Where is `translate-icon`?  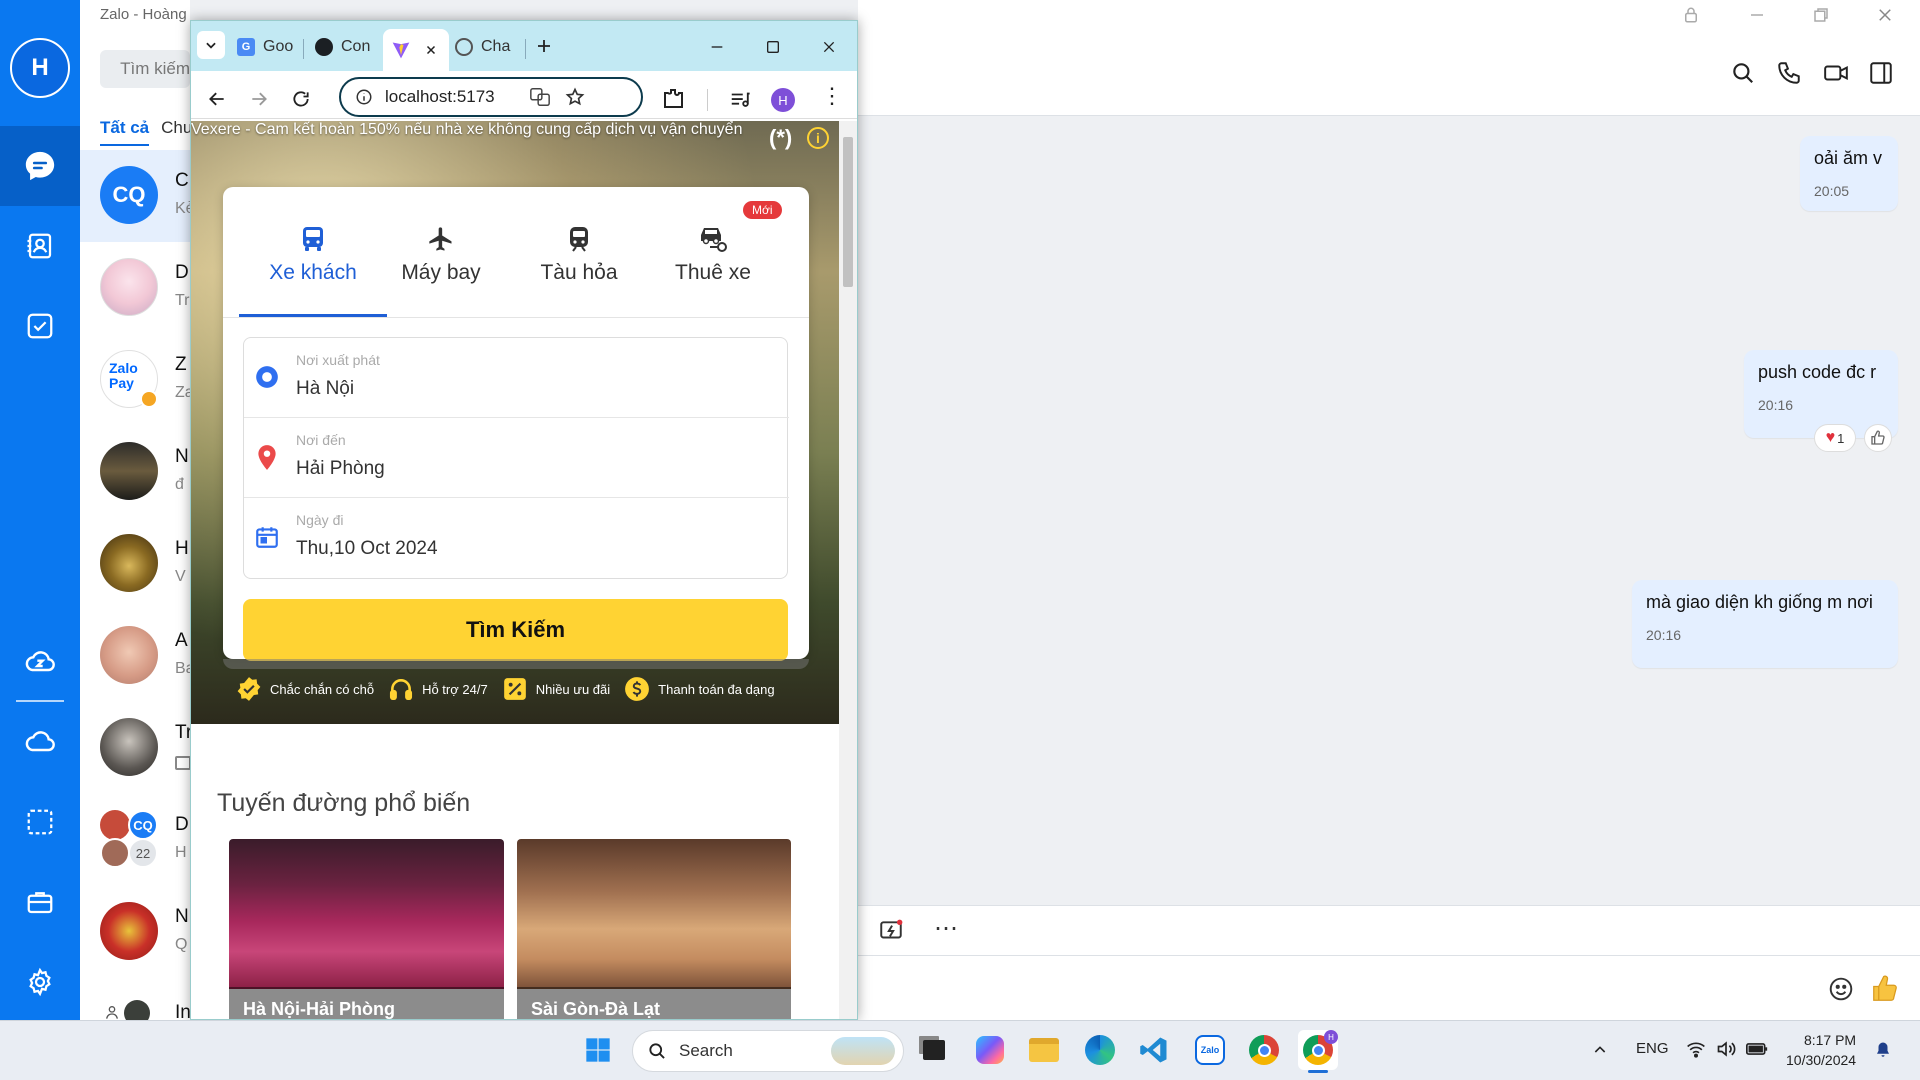
translate-icon is located at coordinates (540, 97).